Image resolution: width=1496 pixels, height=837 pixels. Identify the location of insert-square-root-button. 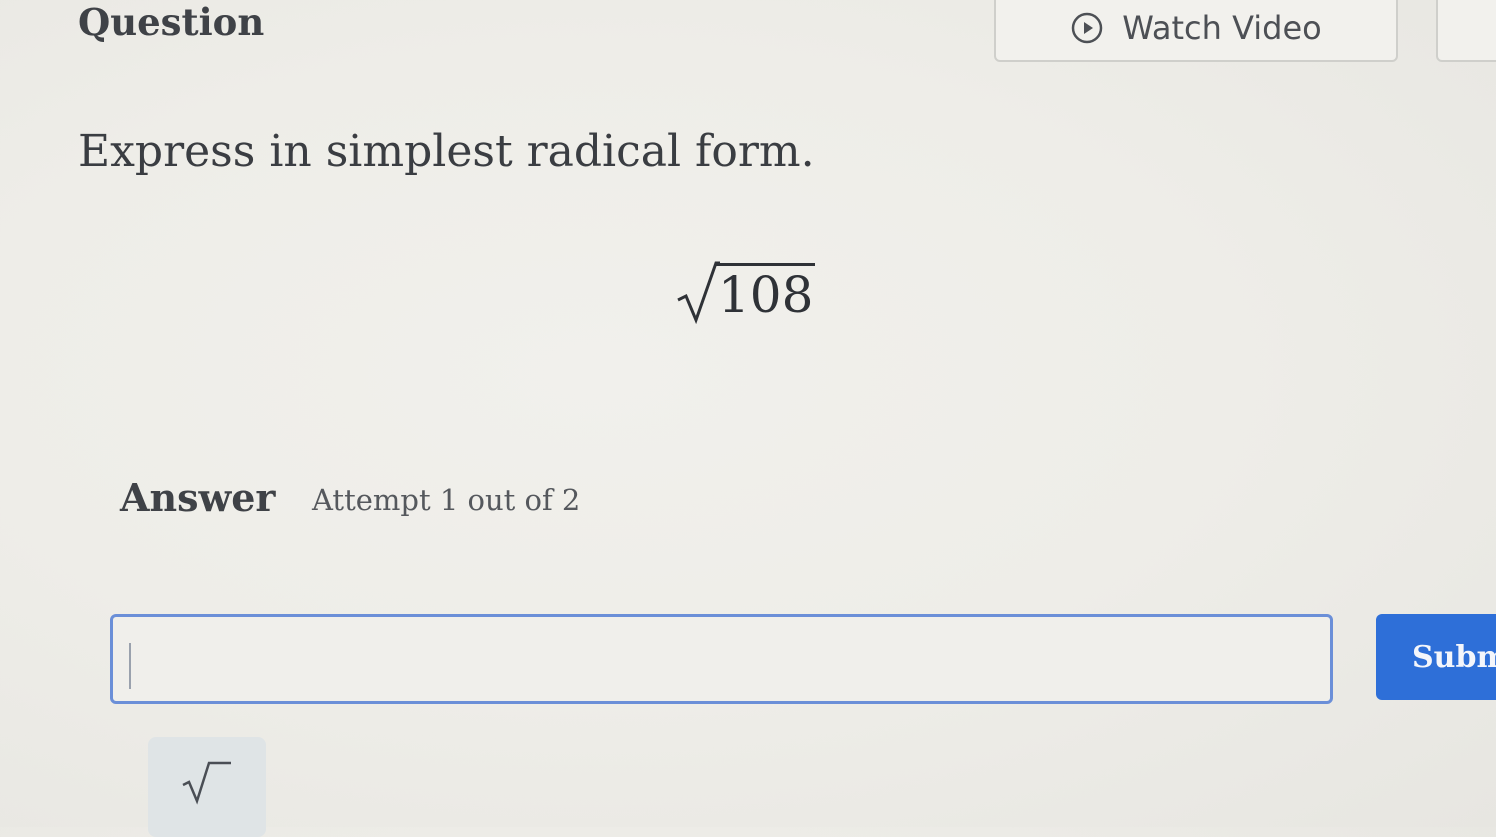
(207, 787).